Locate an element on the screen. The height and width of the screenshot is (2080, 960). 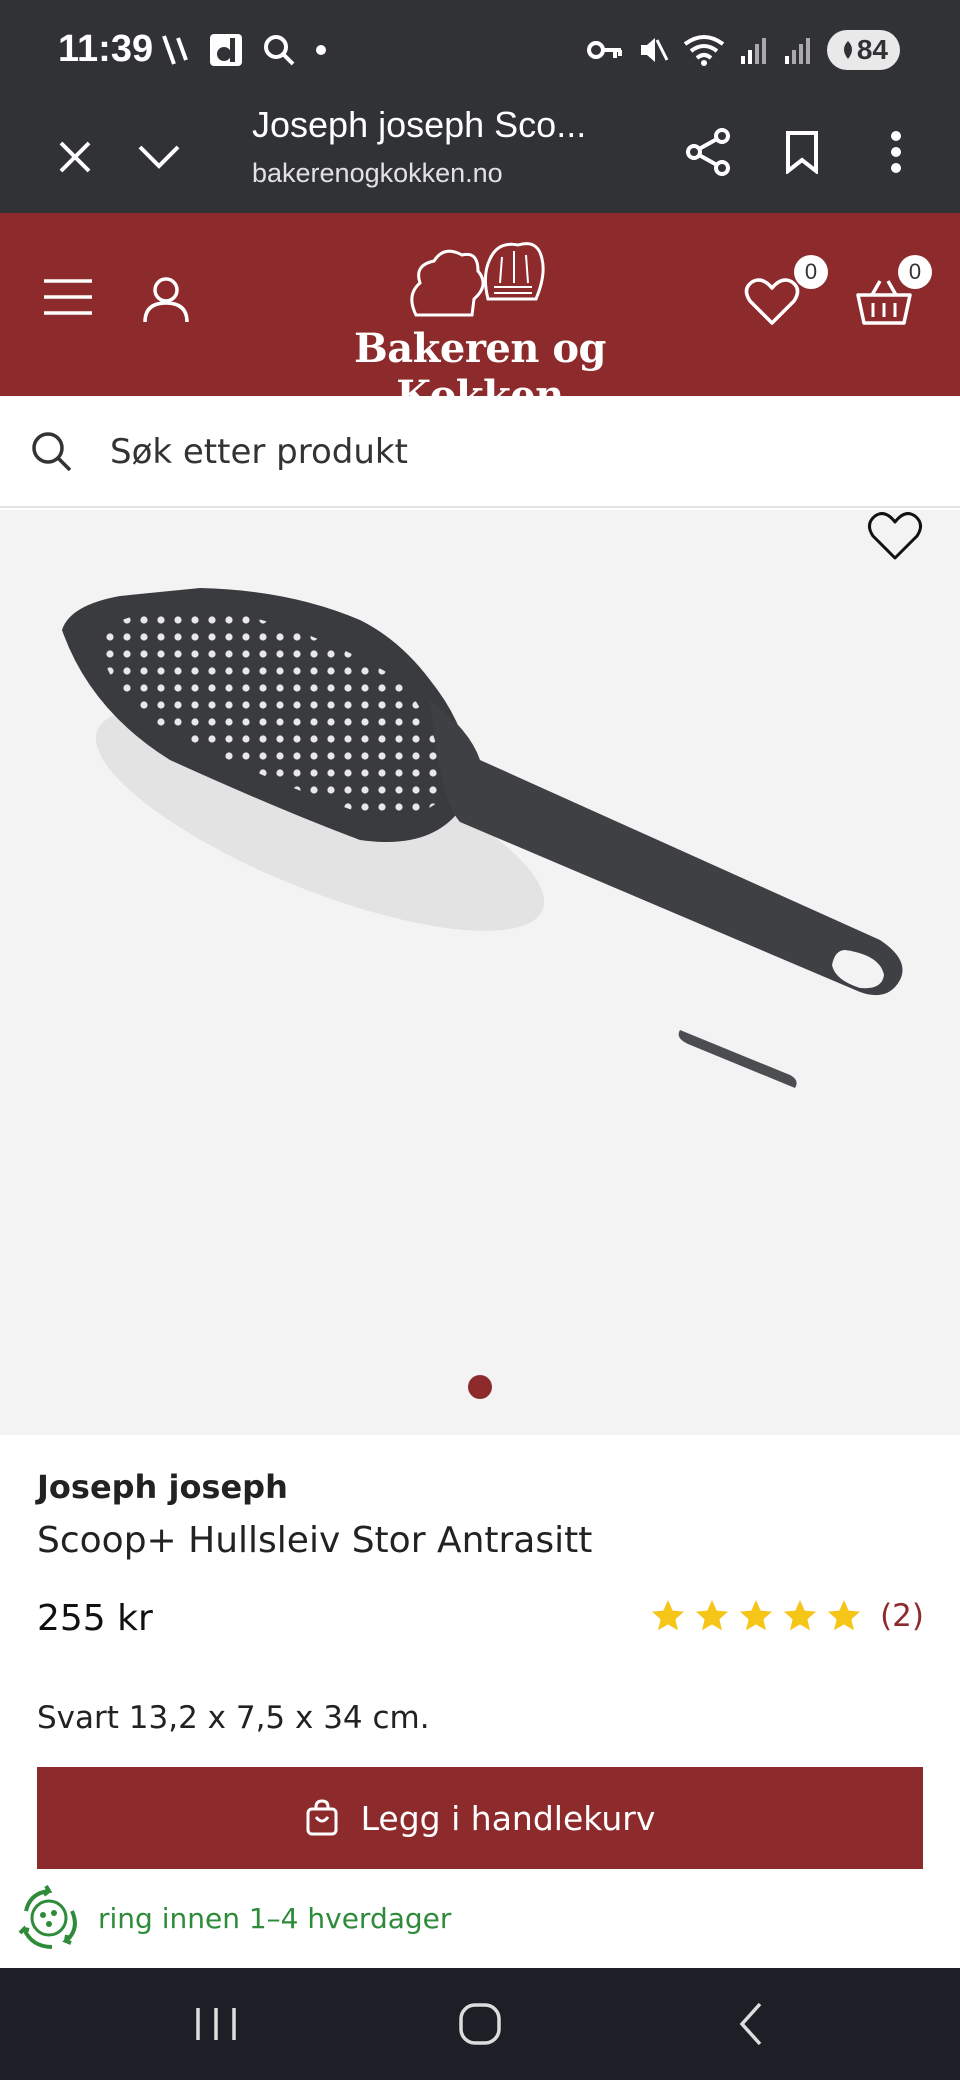
recents-button is located at coordinates (216, 2024).